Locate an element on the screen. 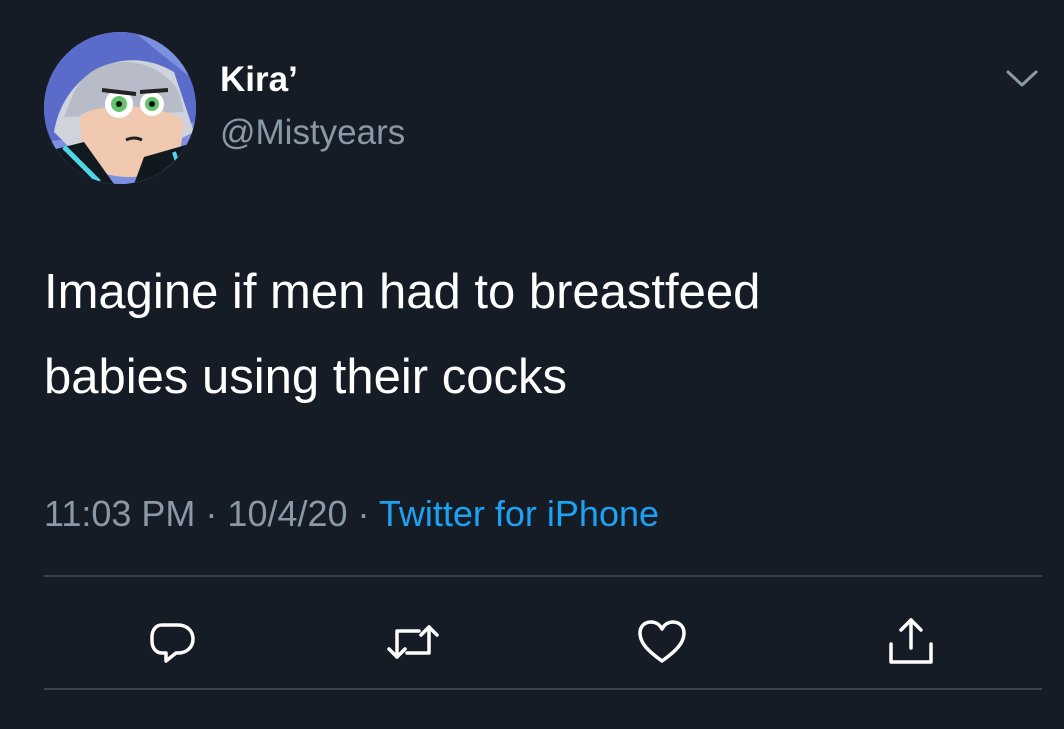  avatar-image is located at coordinates (120, 108).